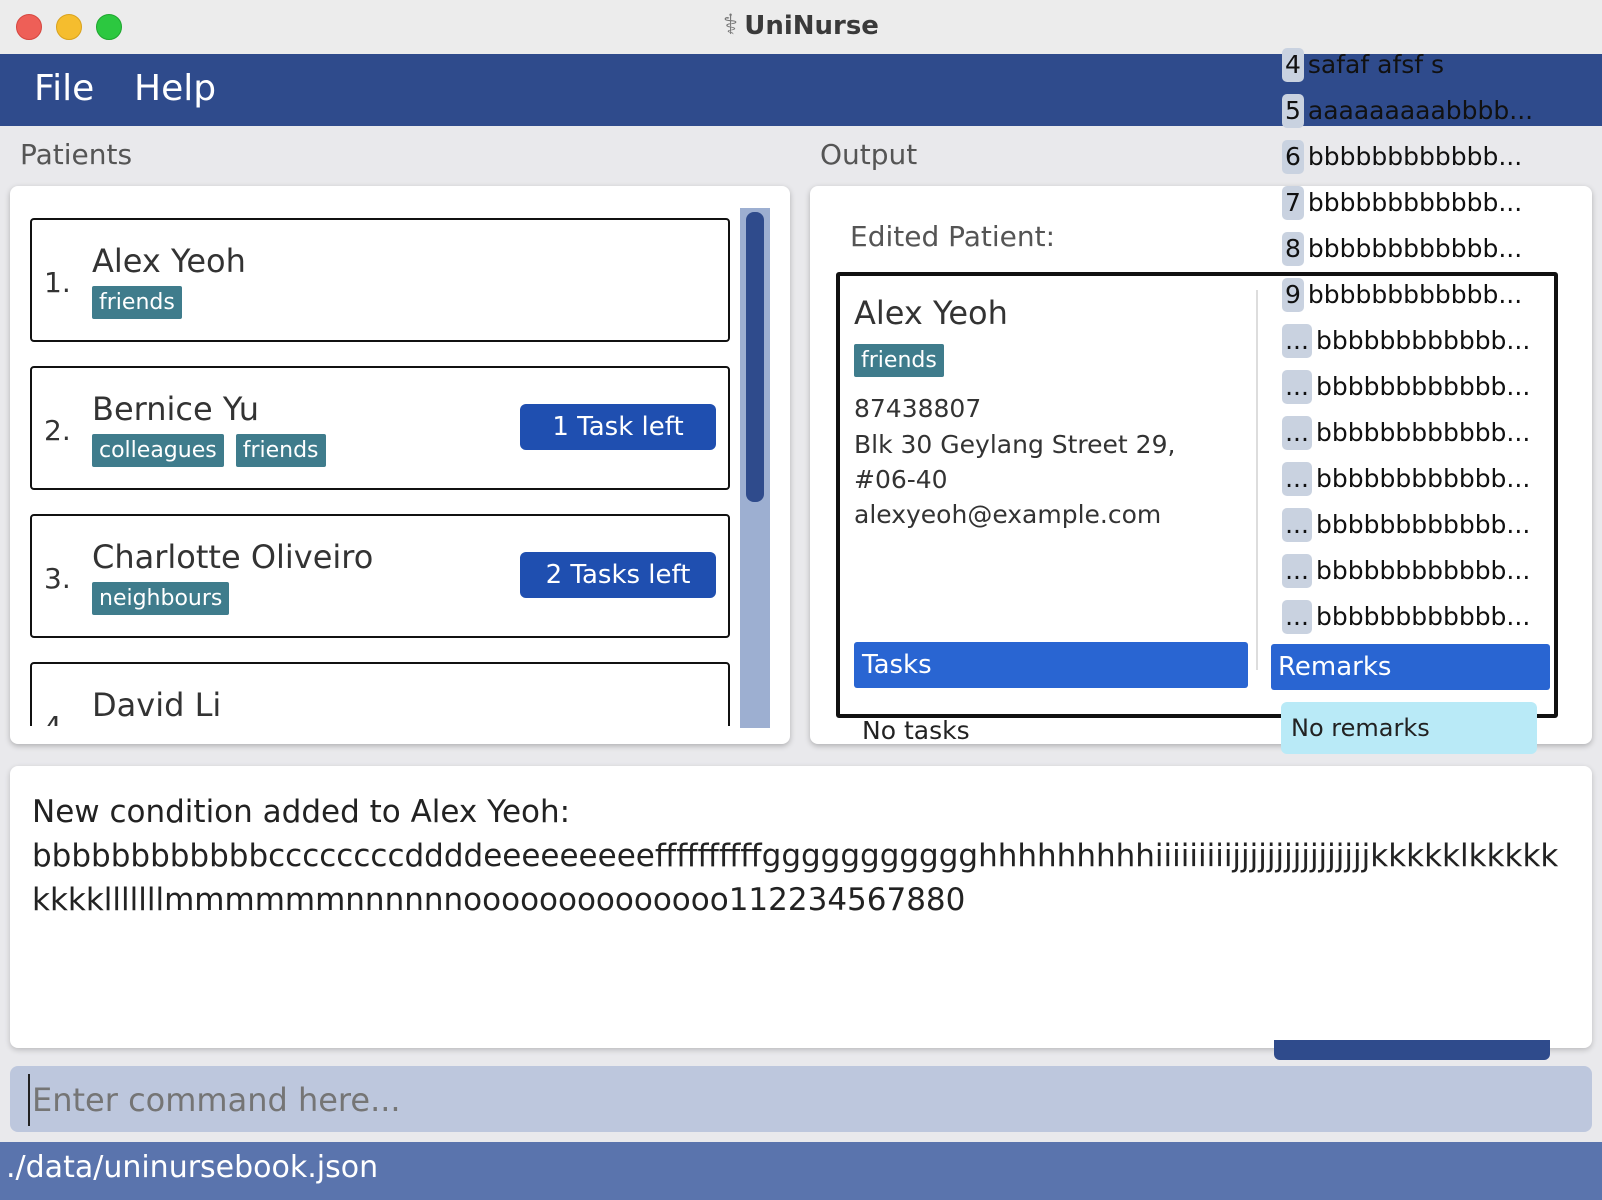 This screenshot has width=1602, height=1200. I want to click on patient-name: Charlotte Oliveiro, so click(233, 557).